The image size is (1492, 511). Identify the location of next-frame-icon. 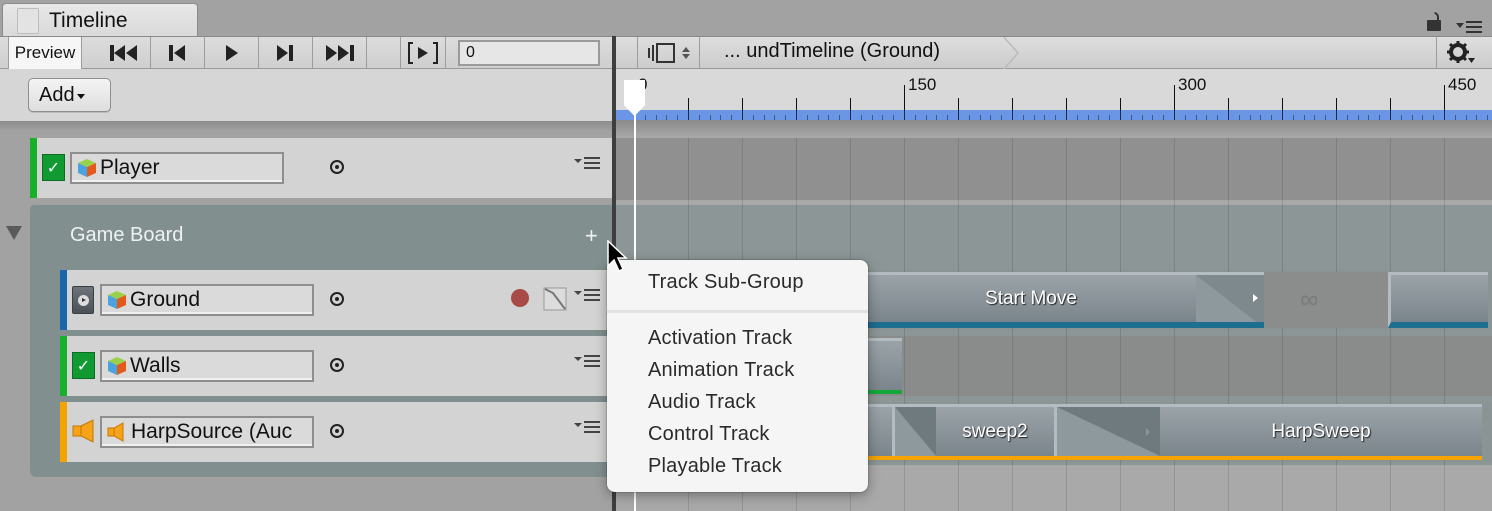
(284, 53).